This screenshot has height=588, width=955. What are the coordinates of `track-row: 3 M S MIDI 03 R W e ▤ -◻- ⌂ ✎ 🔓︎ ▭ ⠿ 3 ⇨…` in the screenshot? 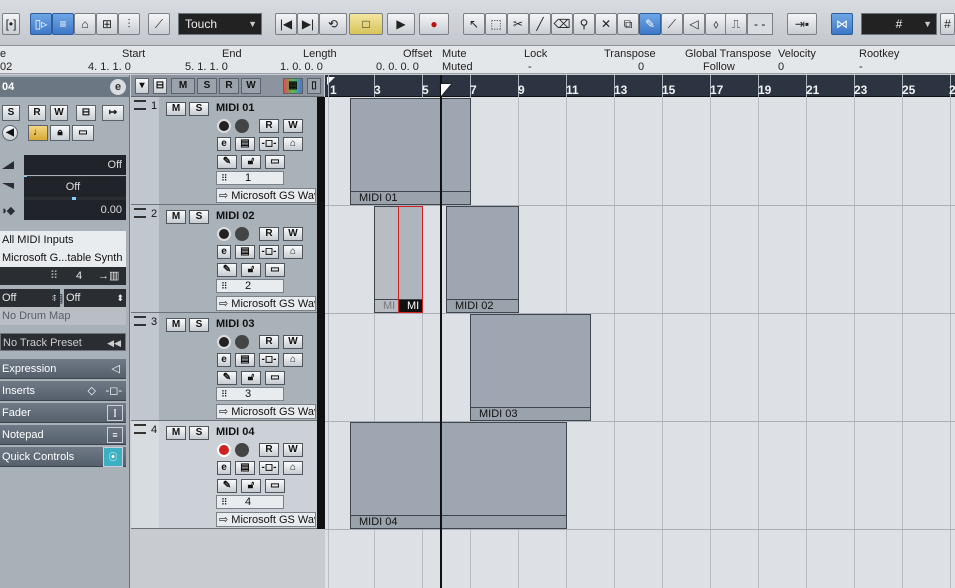 It's located at (224, 367).